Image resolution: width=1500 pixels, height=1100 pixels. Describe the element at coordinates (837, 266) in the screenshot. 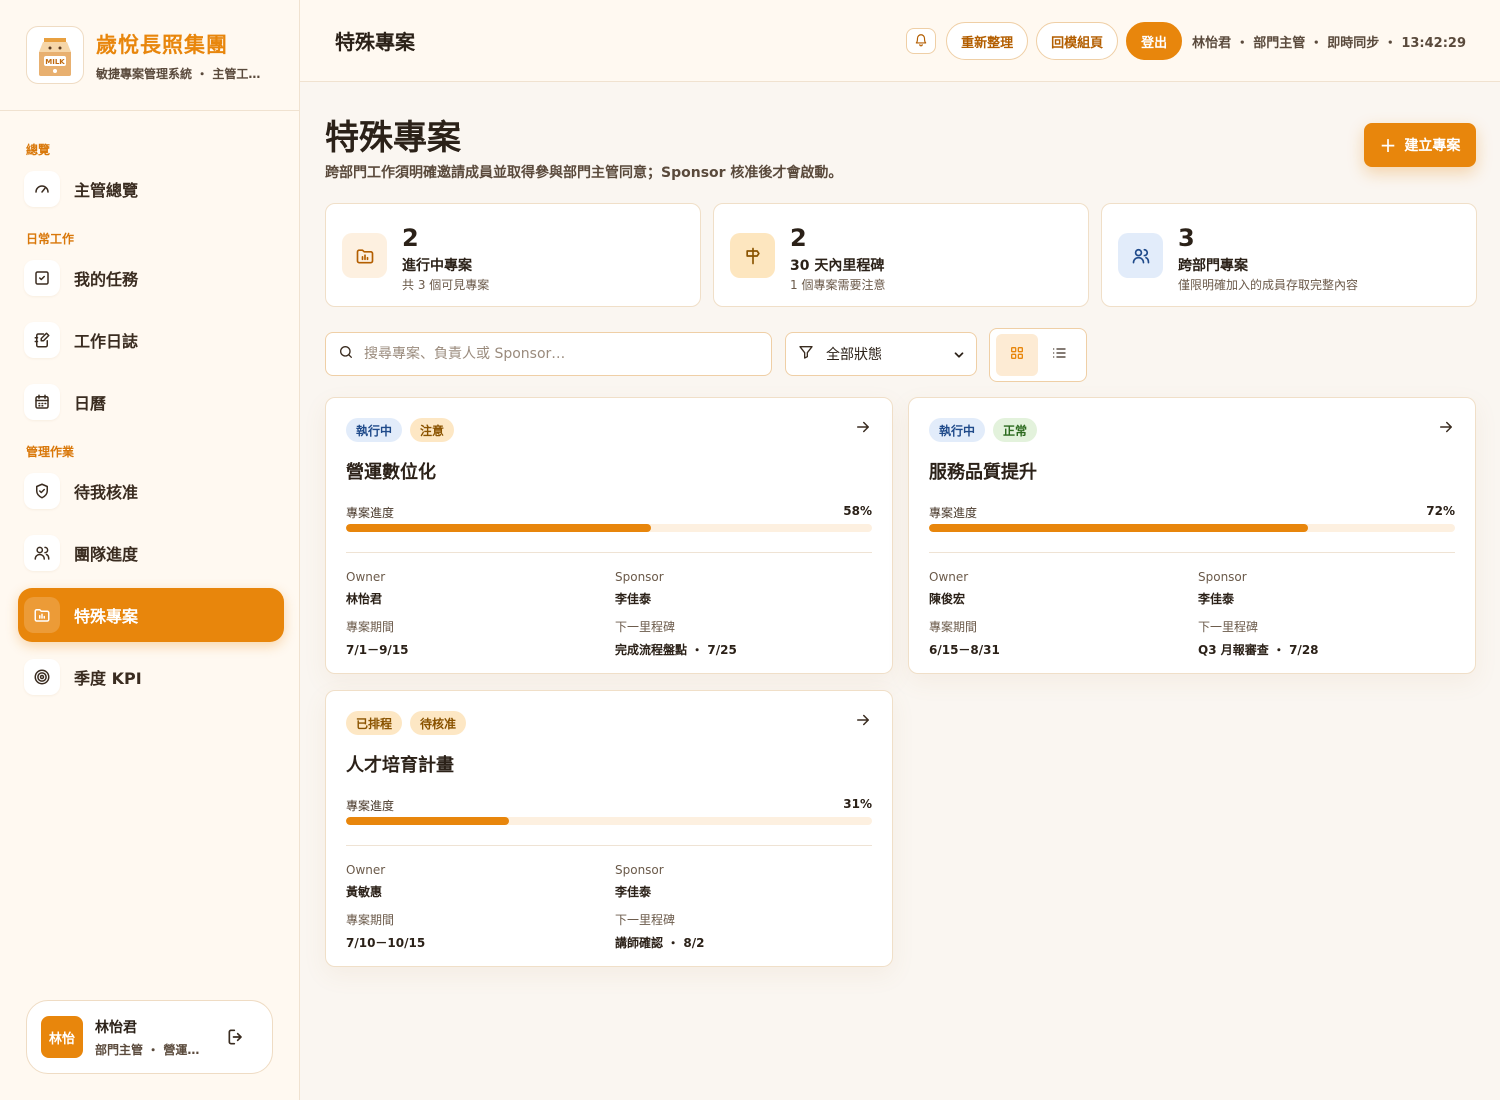

I see `stat-label: 30 天內里程碑` at that location.